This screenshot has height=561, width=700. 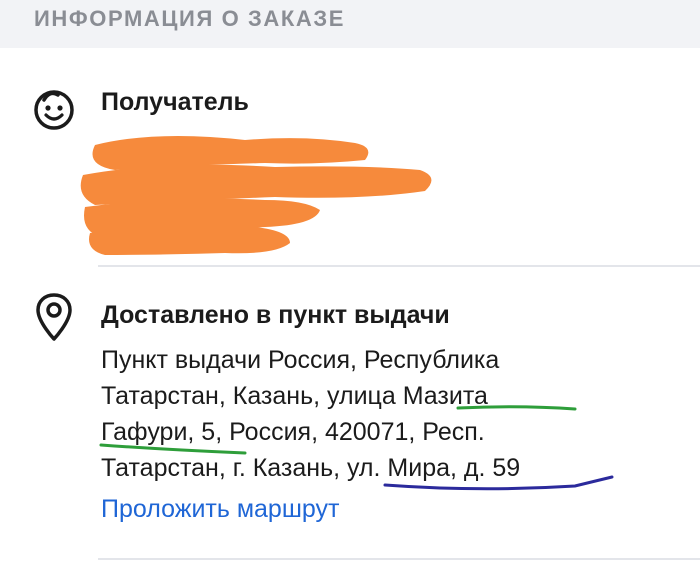 I want to click on route-link: Проложить маршрут, so click(x=220, y=509).